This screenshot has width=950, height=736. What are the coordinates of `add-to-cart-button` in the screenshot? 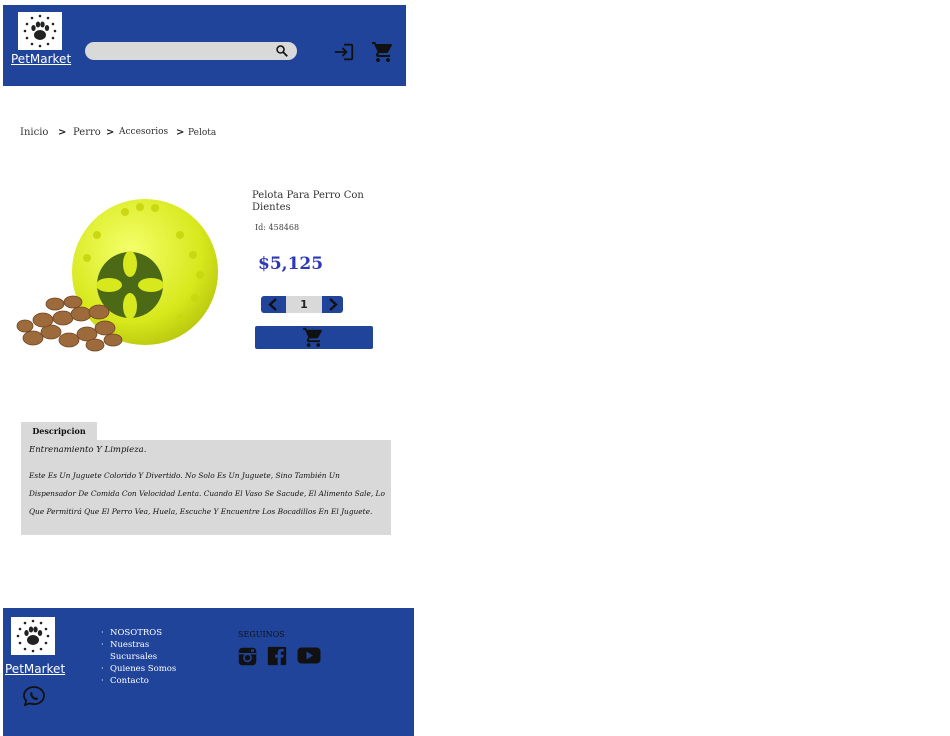 It's located at (314, 337).